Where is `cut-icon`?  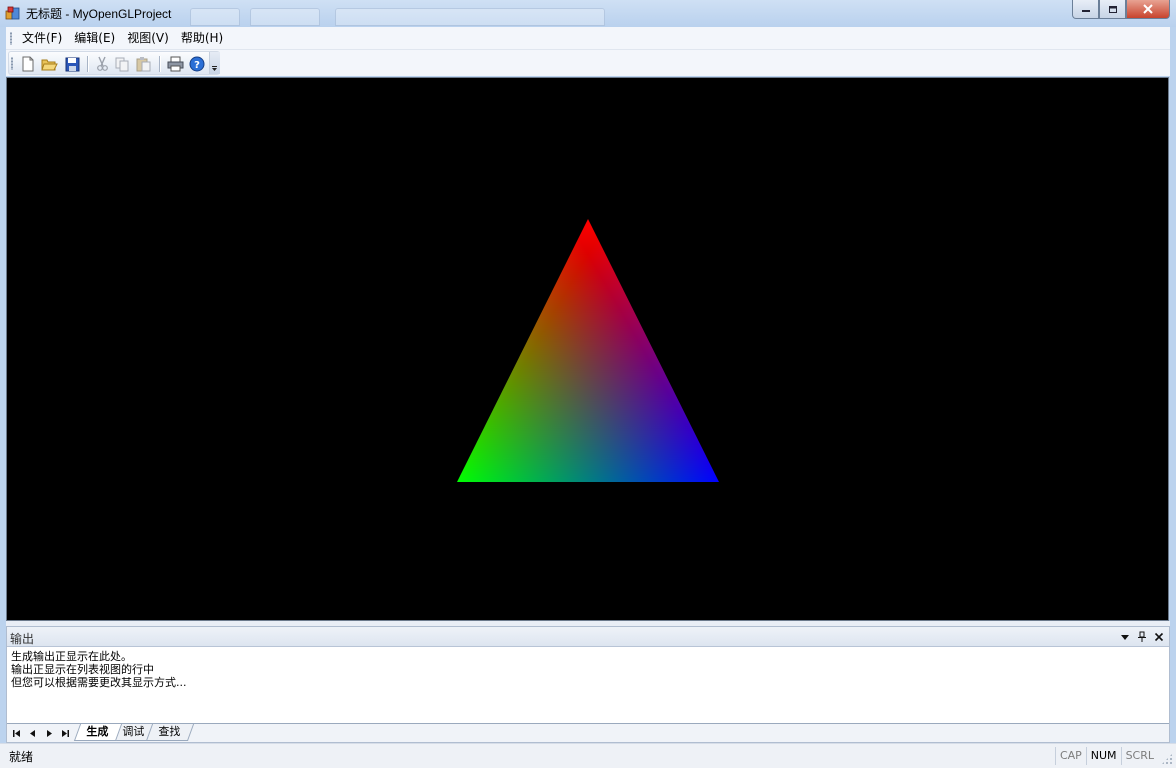
cut-icon is located at coordinates (102, 63).